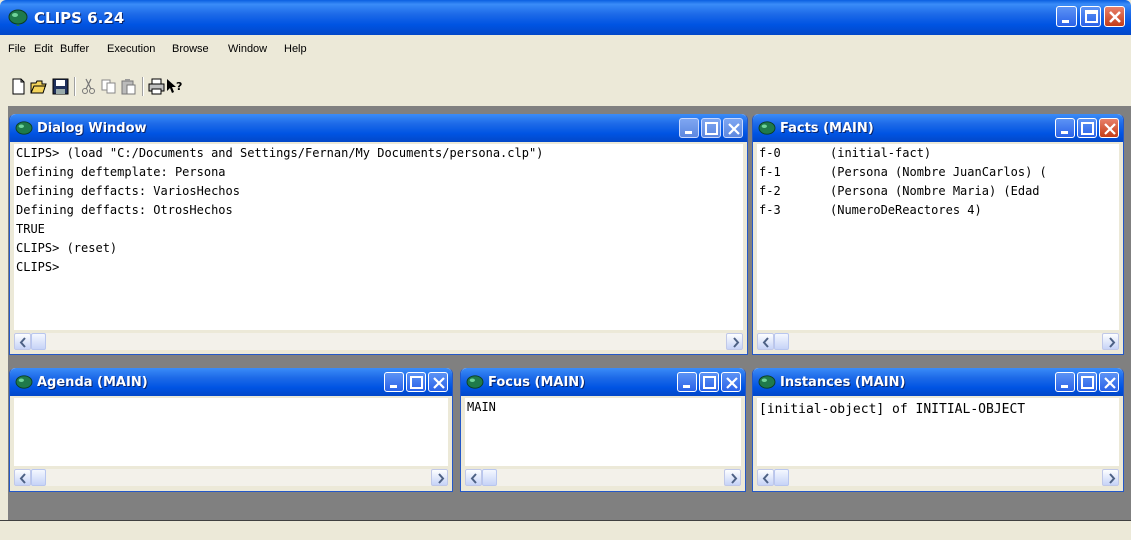 The image size is (1131, 540). What do you see at coordinates (565, 87) in the screenshot?
I see `toolbar: ?` at bounding box center [565, 87].